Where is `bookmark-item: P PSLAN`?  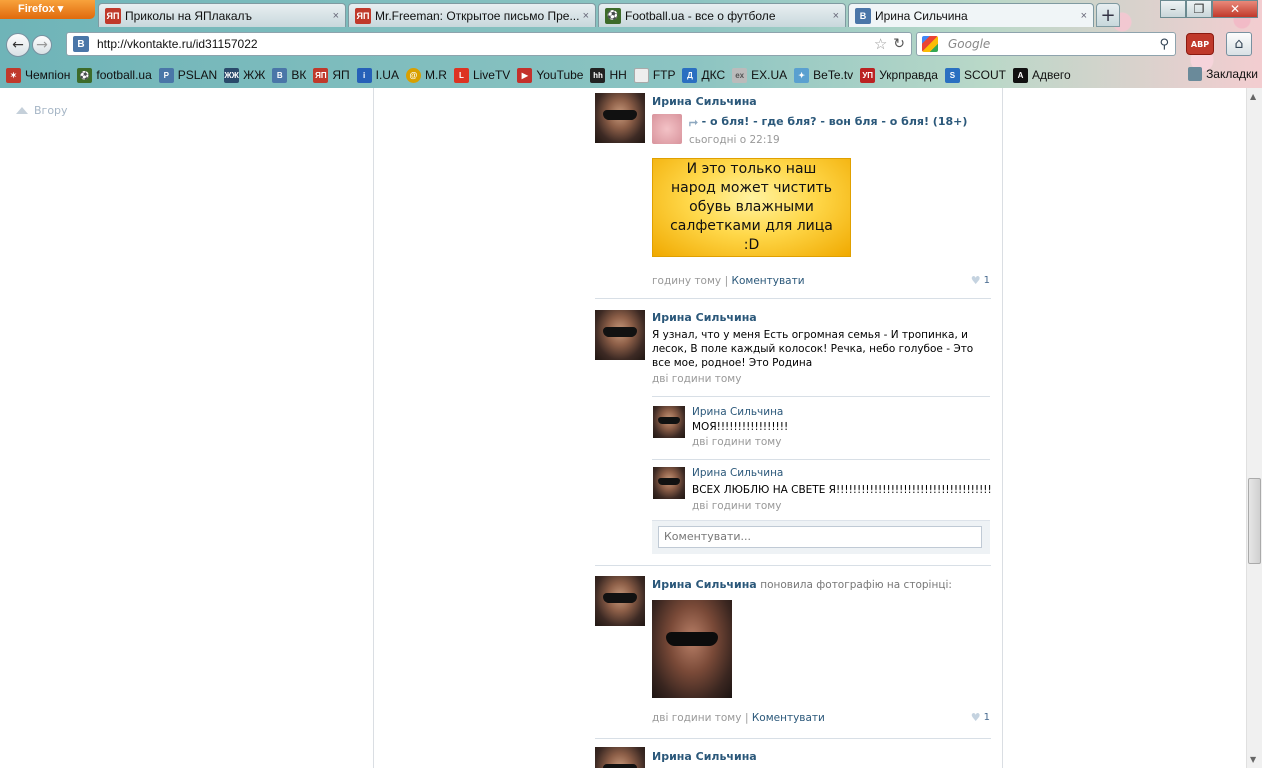 bookmark-item: P PSLAN is located at coordinates (187, 75).